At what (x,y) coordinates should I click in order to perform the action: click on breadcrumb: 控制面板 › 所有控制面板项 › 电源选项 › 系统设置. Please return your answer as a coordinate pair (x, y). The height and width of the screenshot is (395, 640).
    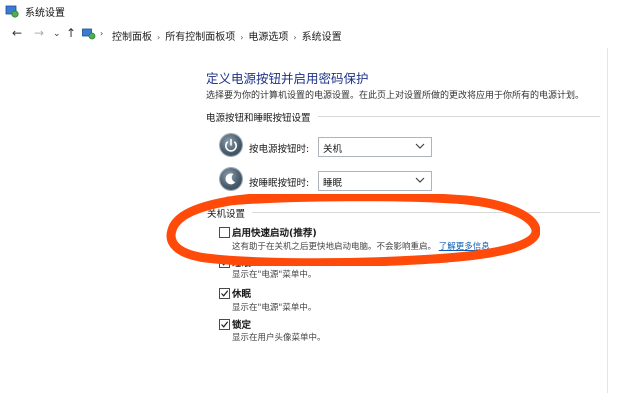
    Looking at the image, I should click on (227, 35).